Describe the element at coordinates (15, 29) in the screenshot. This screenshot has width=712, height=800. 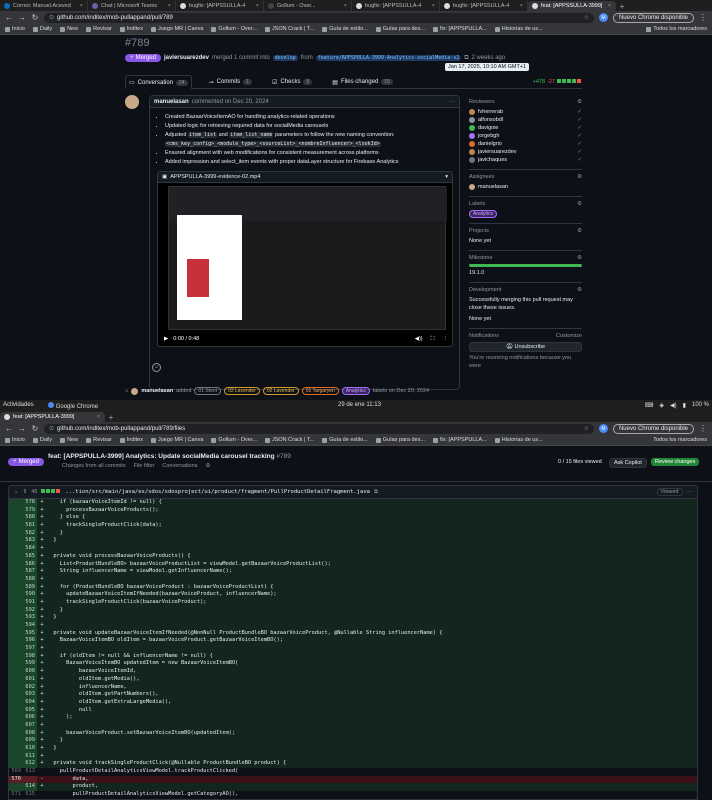
I see `bookmark-item: Inicio` at that location.